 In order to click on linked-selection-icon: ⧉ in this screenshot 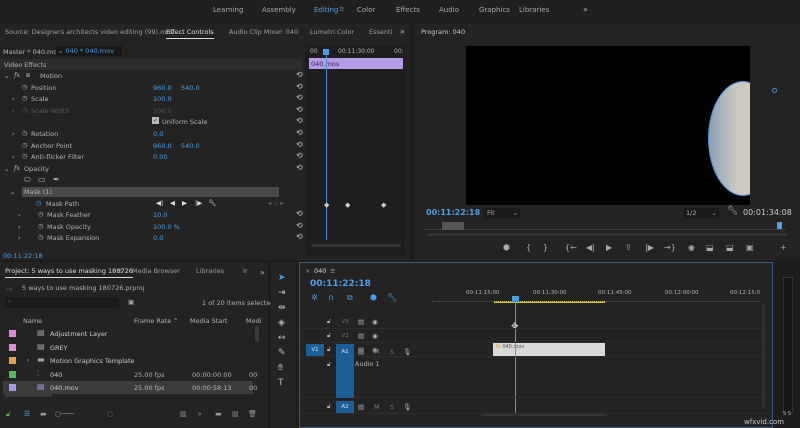, I will do `click(350, 298)`.